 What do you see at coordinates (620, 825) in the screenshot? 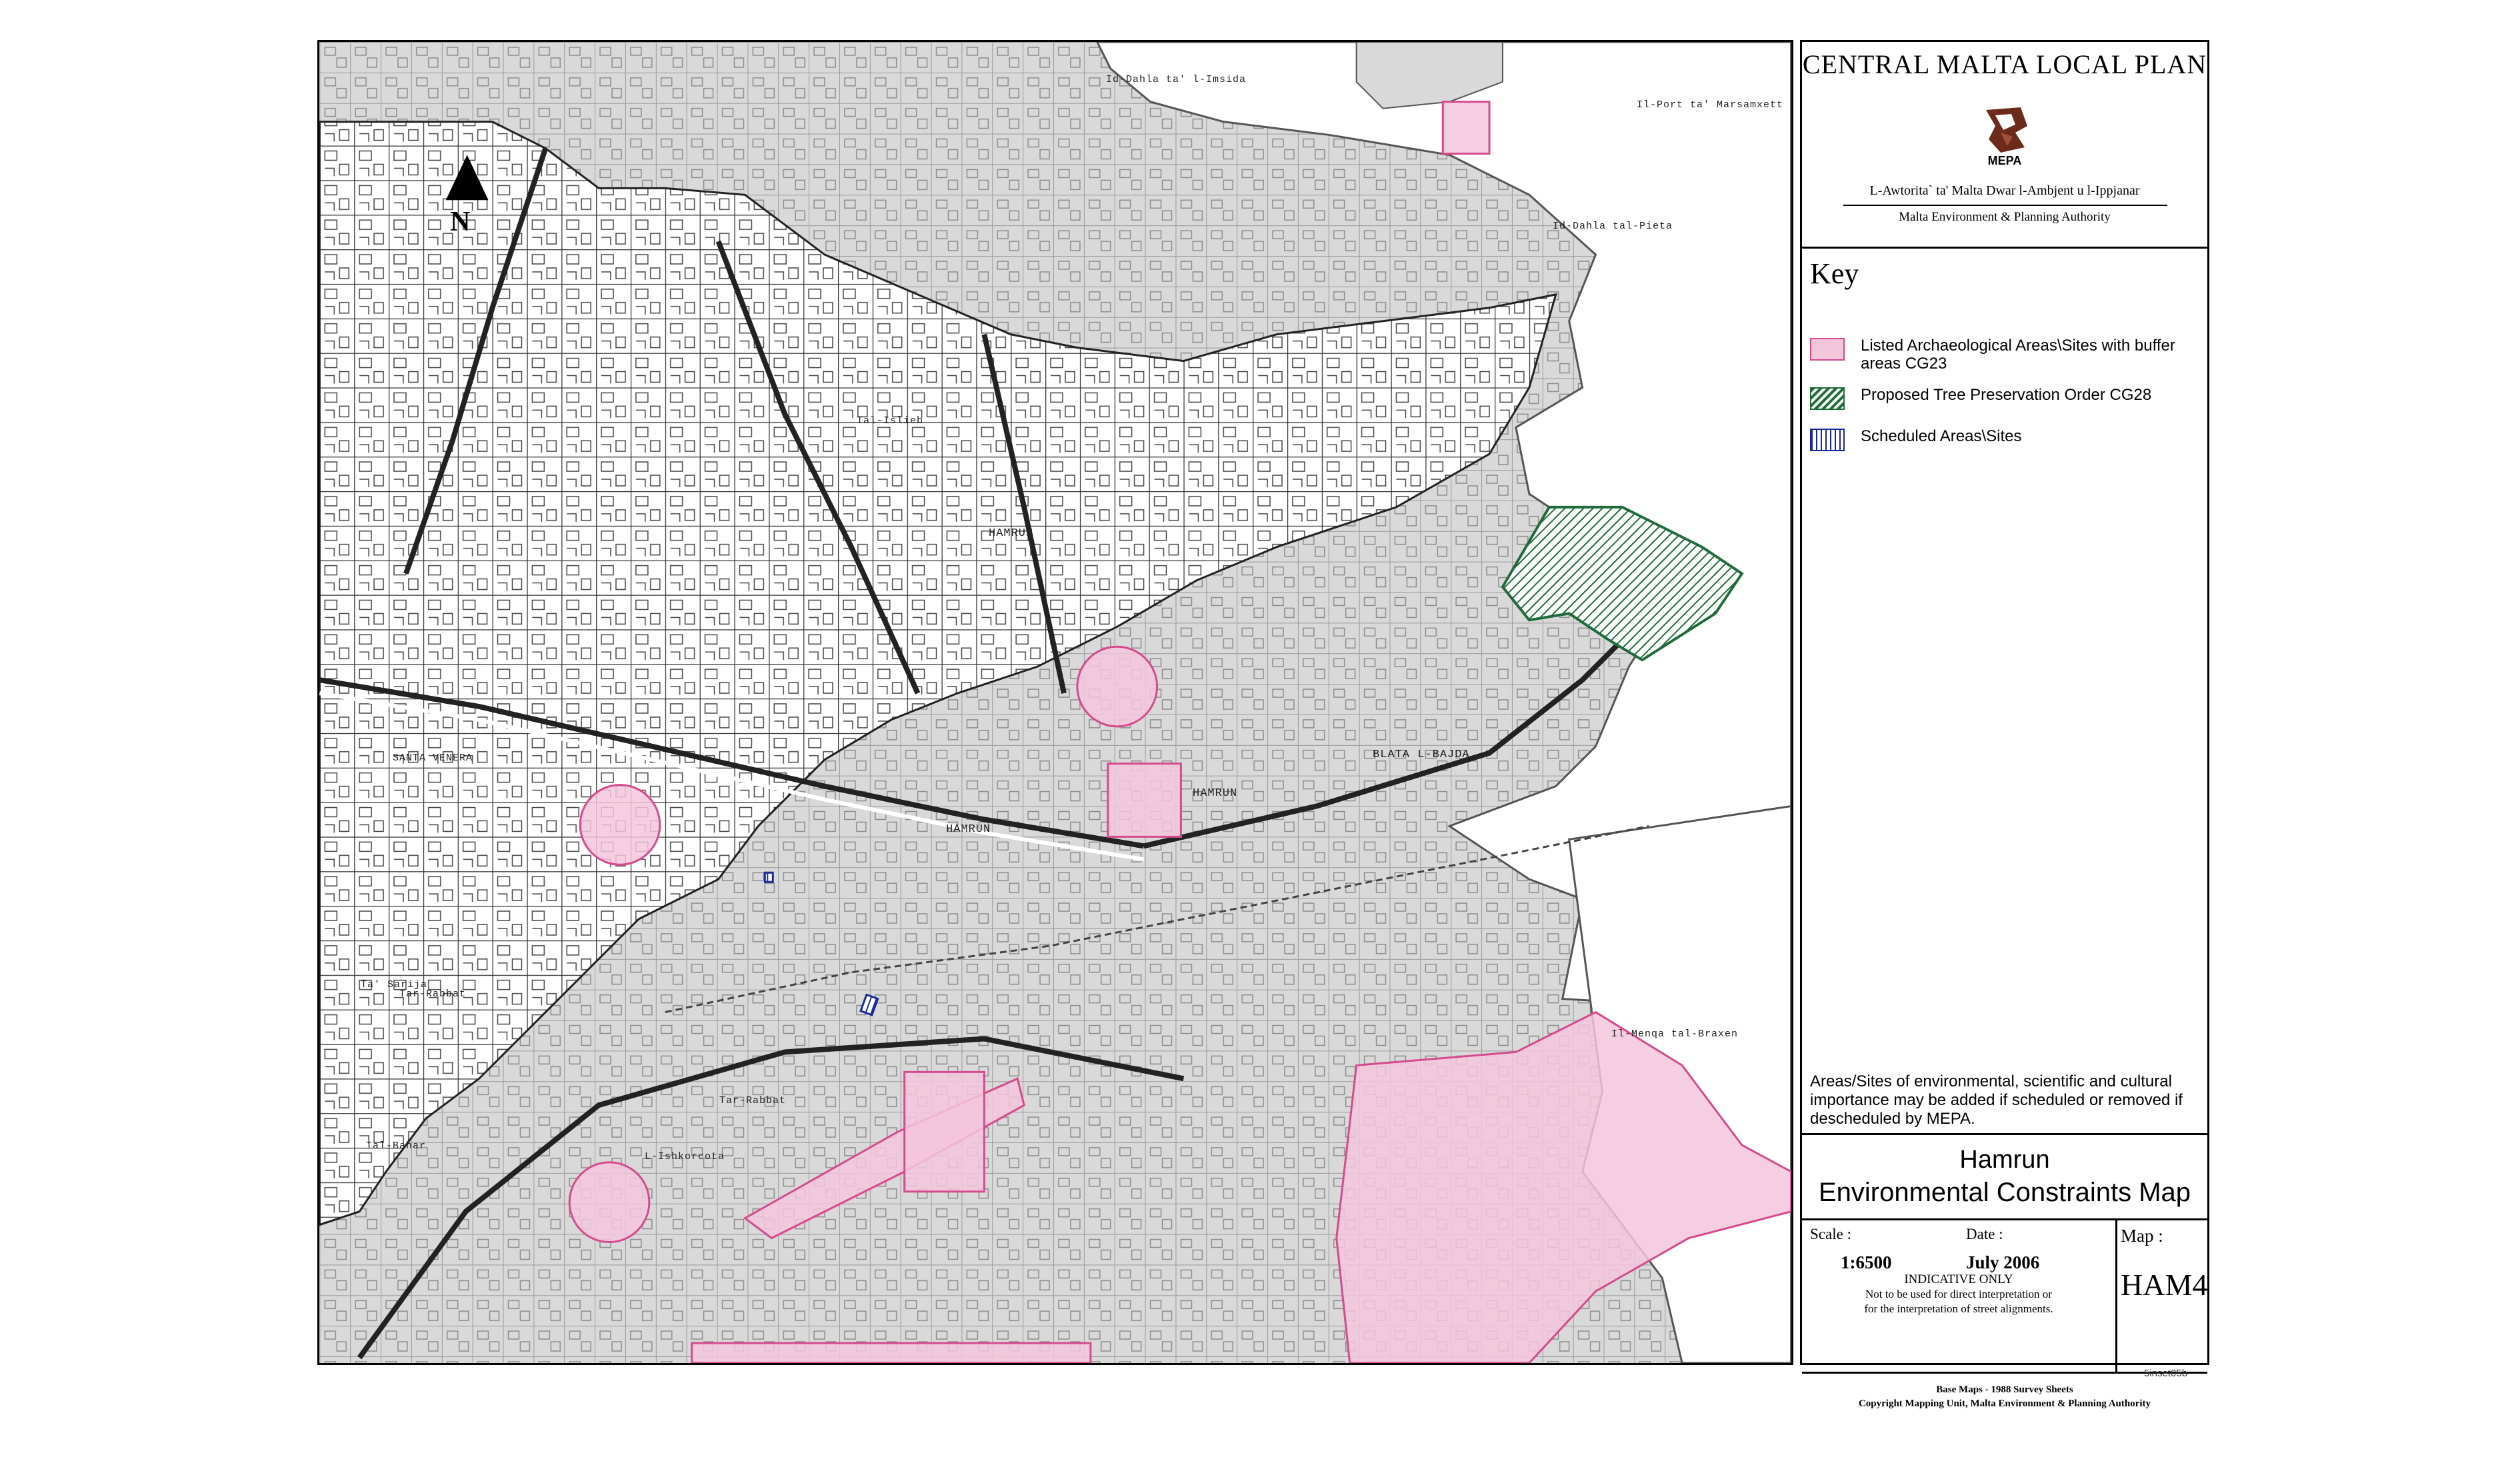
I see `arch-site-santa-venera` at bounding box center [620, 825].